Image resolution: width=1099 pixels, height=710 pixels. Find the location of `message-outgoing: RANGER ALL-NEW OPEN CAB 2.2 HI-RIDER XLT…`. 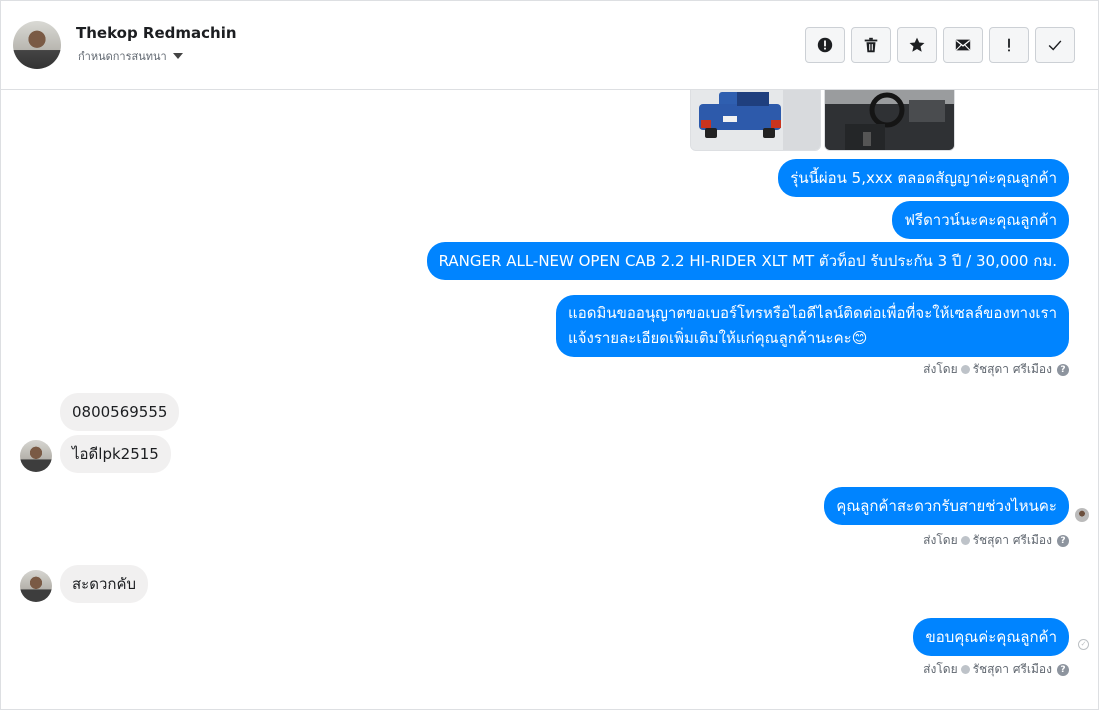

message-outgoing: RANGER ALL-NEW OPEN CAB 2.2 HI-RIDER XLT… is located at coordinates (747, 261).